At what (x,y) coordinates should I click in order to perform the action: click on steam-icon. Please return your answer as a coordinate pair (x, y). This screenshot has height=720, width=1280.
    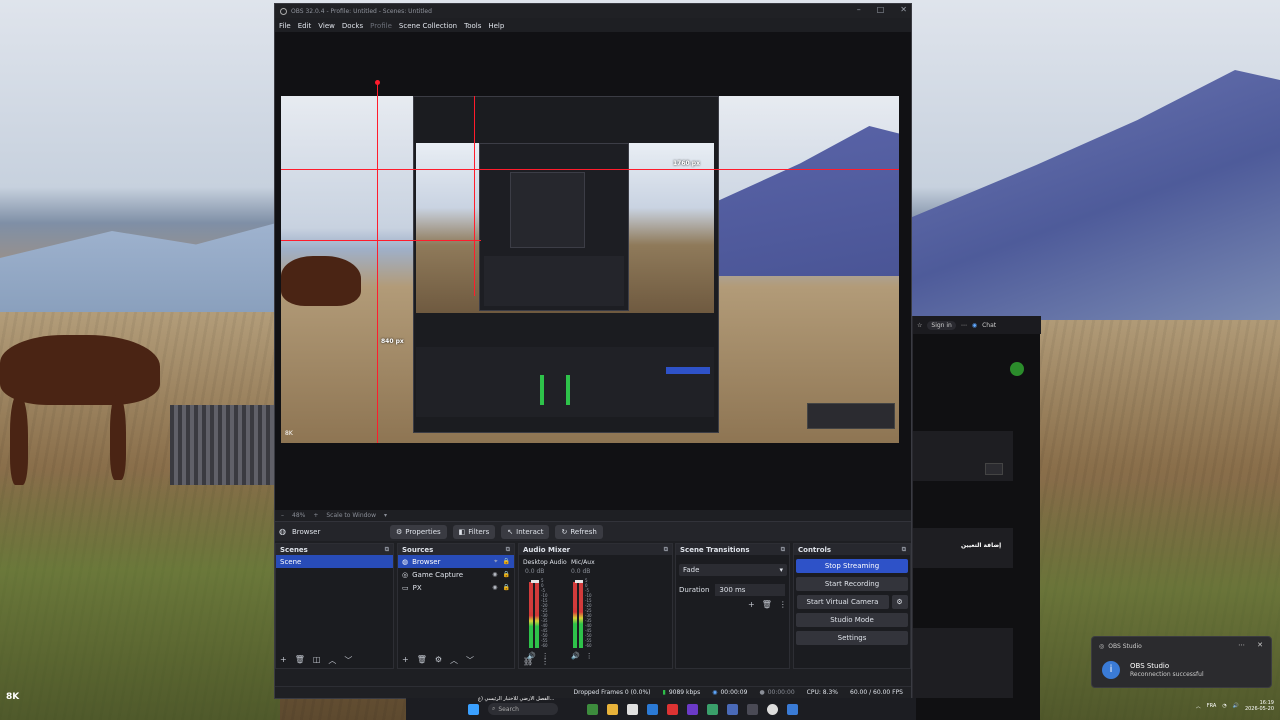
    Looking at the image, I should click on (752, 709).